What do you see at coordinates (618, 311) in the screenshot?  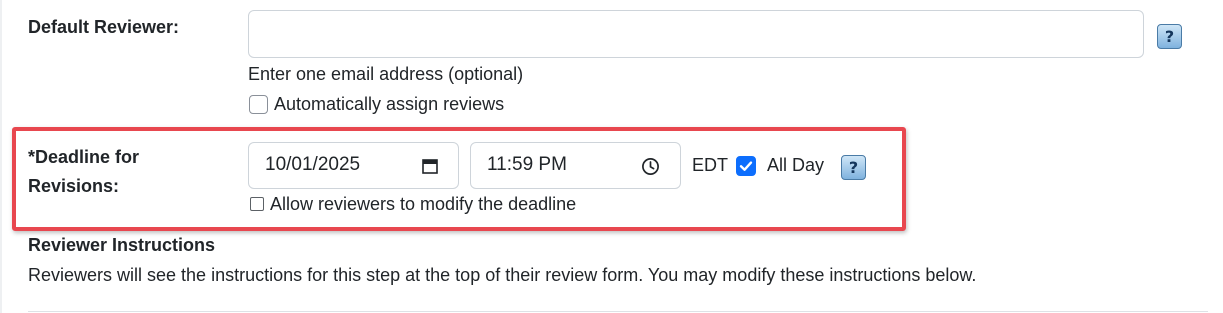 I see `section-divider` at bounding box center [618, 311].